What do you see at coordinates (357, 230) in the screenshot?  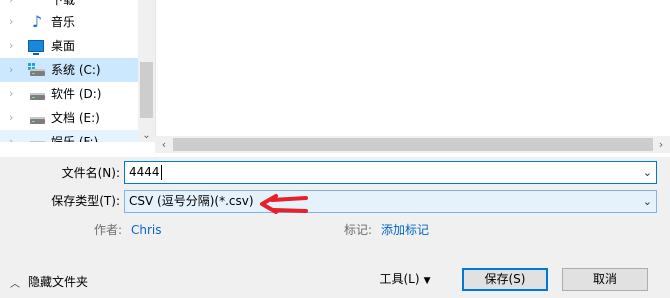 I see `tags-label: 标记:` at bounding box center [357, 230].